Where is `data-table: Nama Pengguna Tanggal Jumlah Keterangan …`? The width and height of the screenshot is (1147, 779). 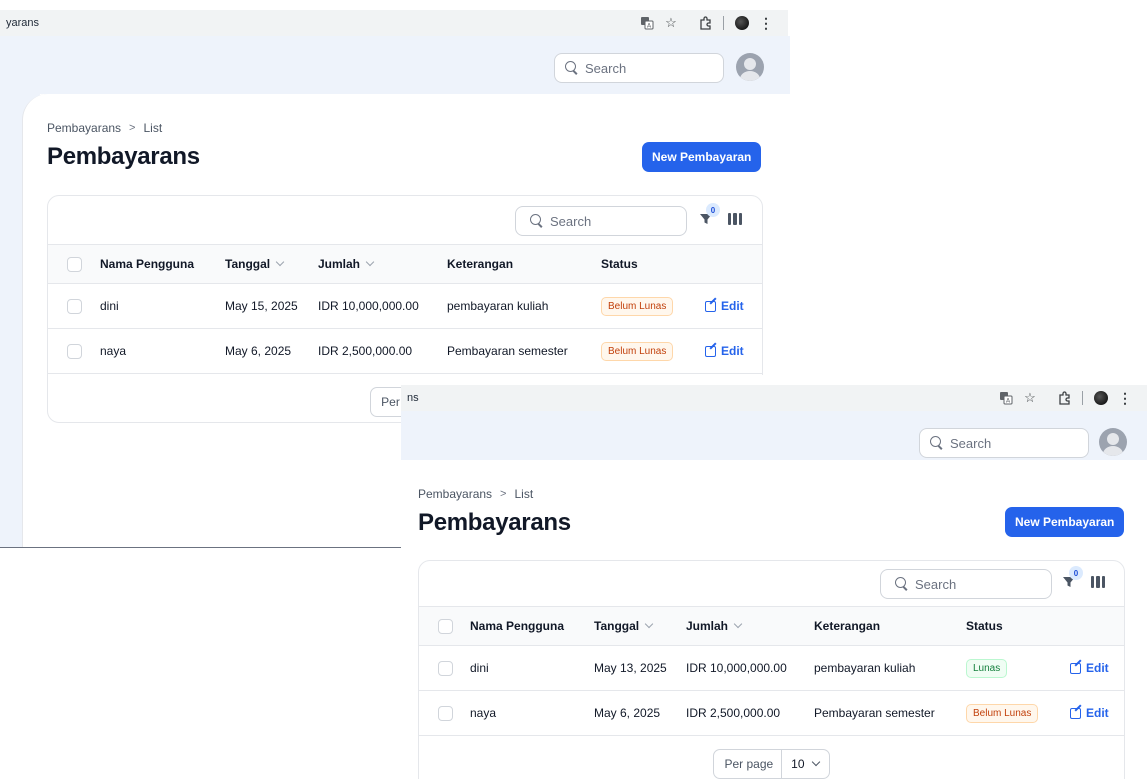
data-table: Nama Pengguna Tanggal Jumlah Keterangan … is located at coordinates (771, 671).